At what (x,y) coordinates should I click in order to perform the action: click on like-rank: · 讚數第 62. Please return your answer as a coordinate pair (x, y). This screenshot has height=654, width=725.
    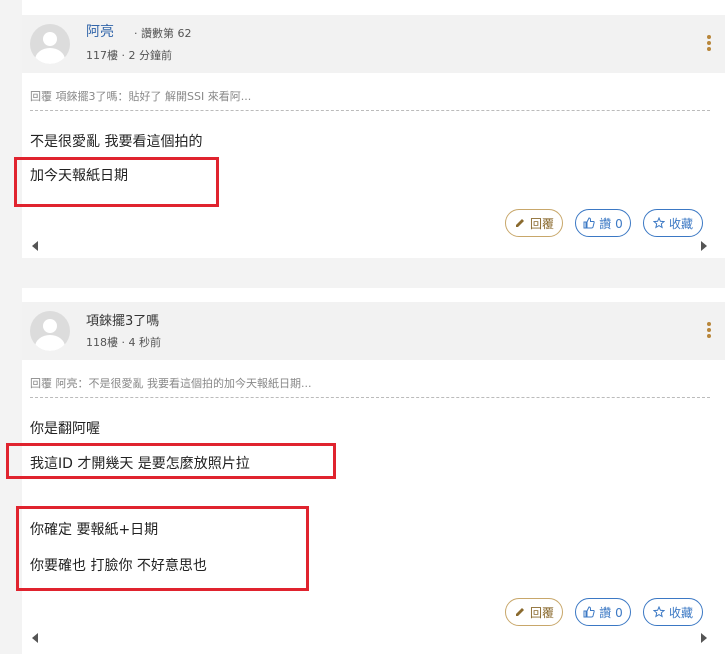
    Looking at the image, I should click on (163, 33).